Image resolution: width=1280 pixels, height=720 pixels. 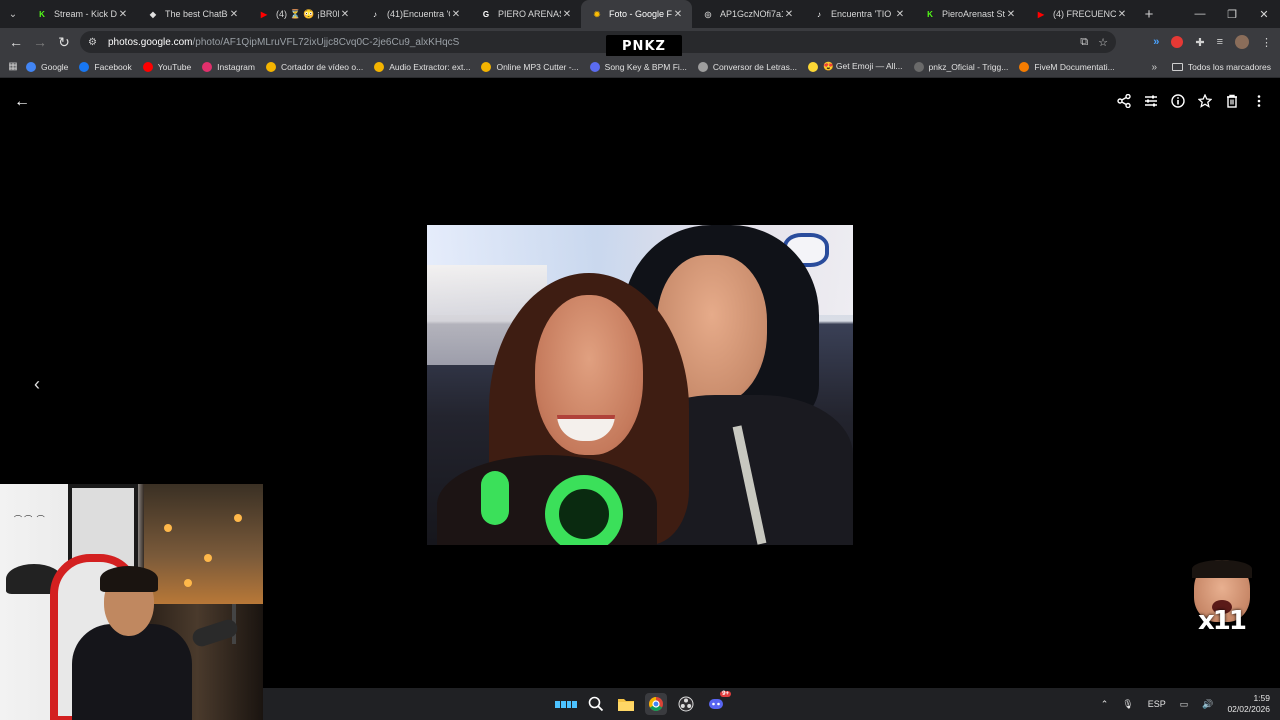 I want to click on clock: 1:59 02/02/2026, so click(x=1248, y=704).